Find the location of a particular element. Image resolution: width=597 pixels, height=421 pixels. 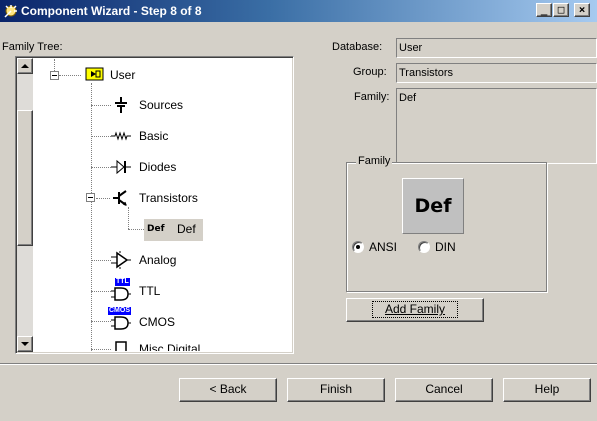

diode-icon is located at coordinates (121, 167).